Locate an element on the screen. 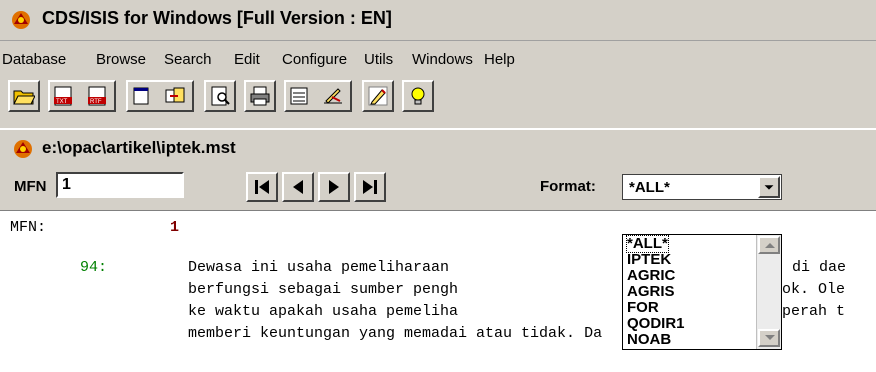 This screenshot has width=876, height=372. menu-search: Search is located at coordinates (188, 59).